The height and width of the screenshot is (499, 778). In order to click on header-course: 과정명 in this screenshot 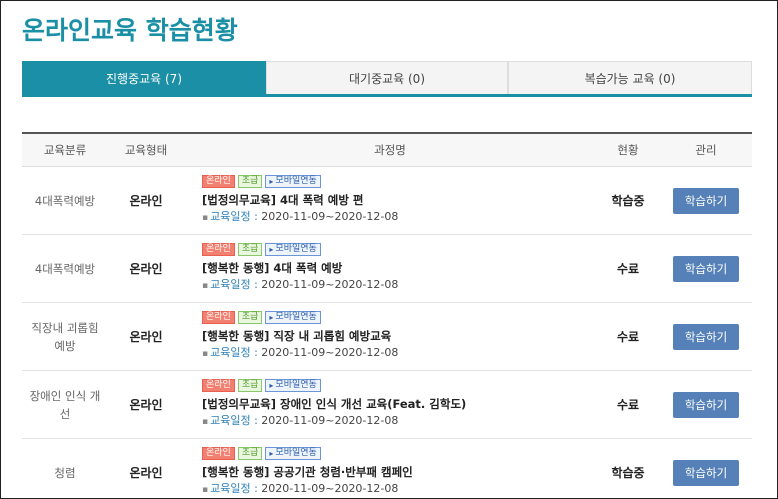, I will do `click(390, 150)`.